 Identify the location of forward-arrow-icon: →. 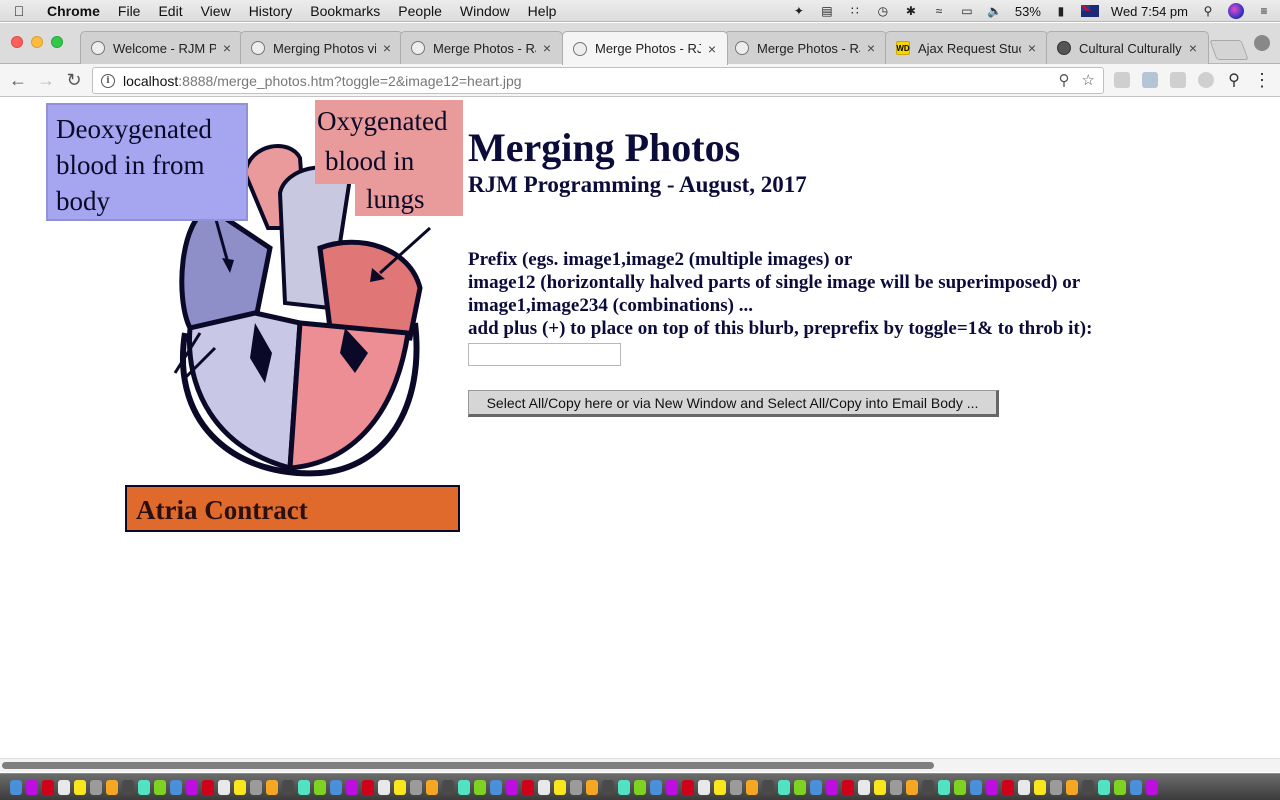
(46, 80).